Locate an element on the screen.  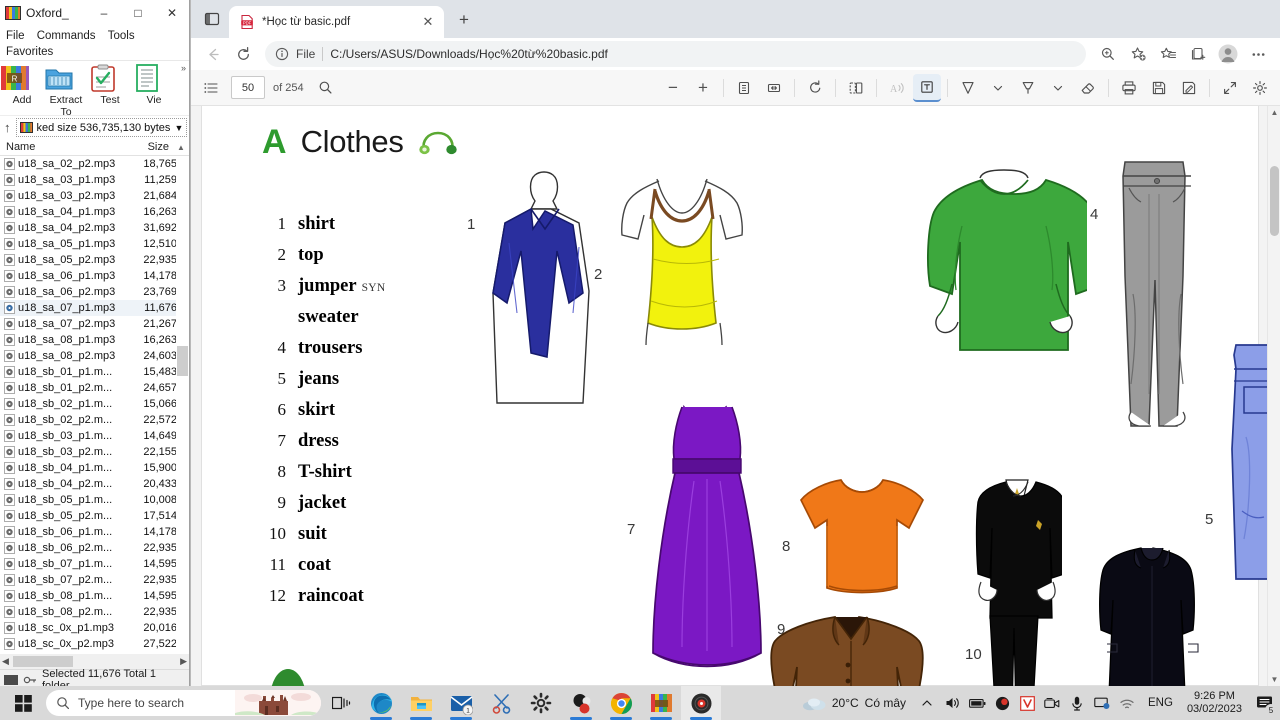
taskbar-app-file-explorer is located at coordinates (421, 703).